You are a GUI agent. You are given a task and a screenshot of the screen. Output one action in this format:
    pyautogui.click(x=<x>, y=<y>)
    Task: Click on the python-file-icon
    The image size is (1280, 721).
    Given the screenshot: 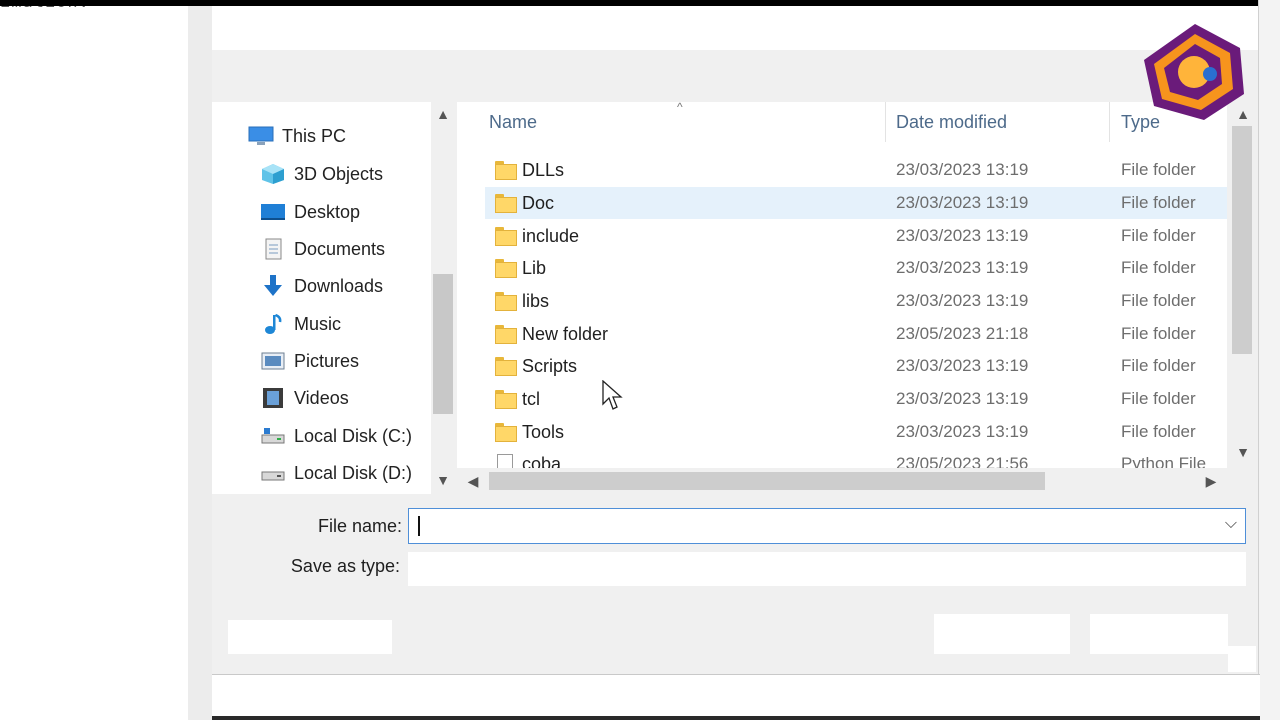 What is the action you would take?
    pyautogui.click(x=505, y=461)
    